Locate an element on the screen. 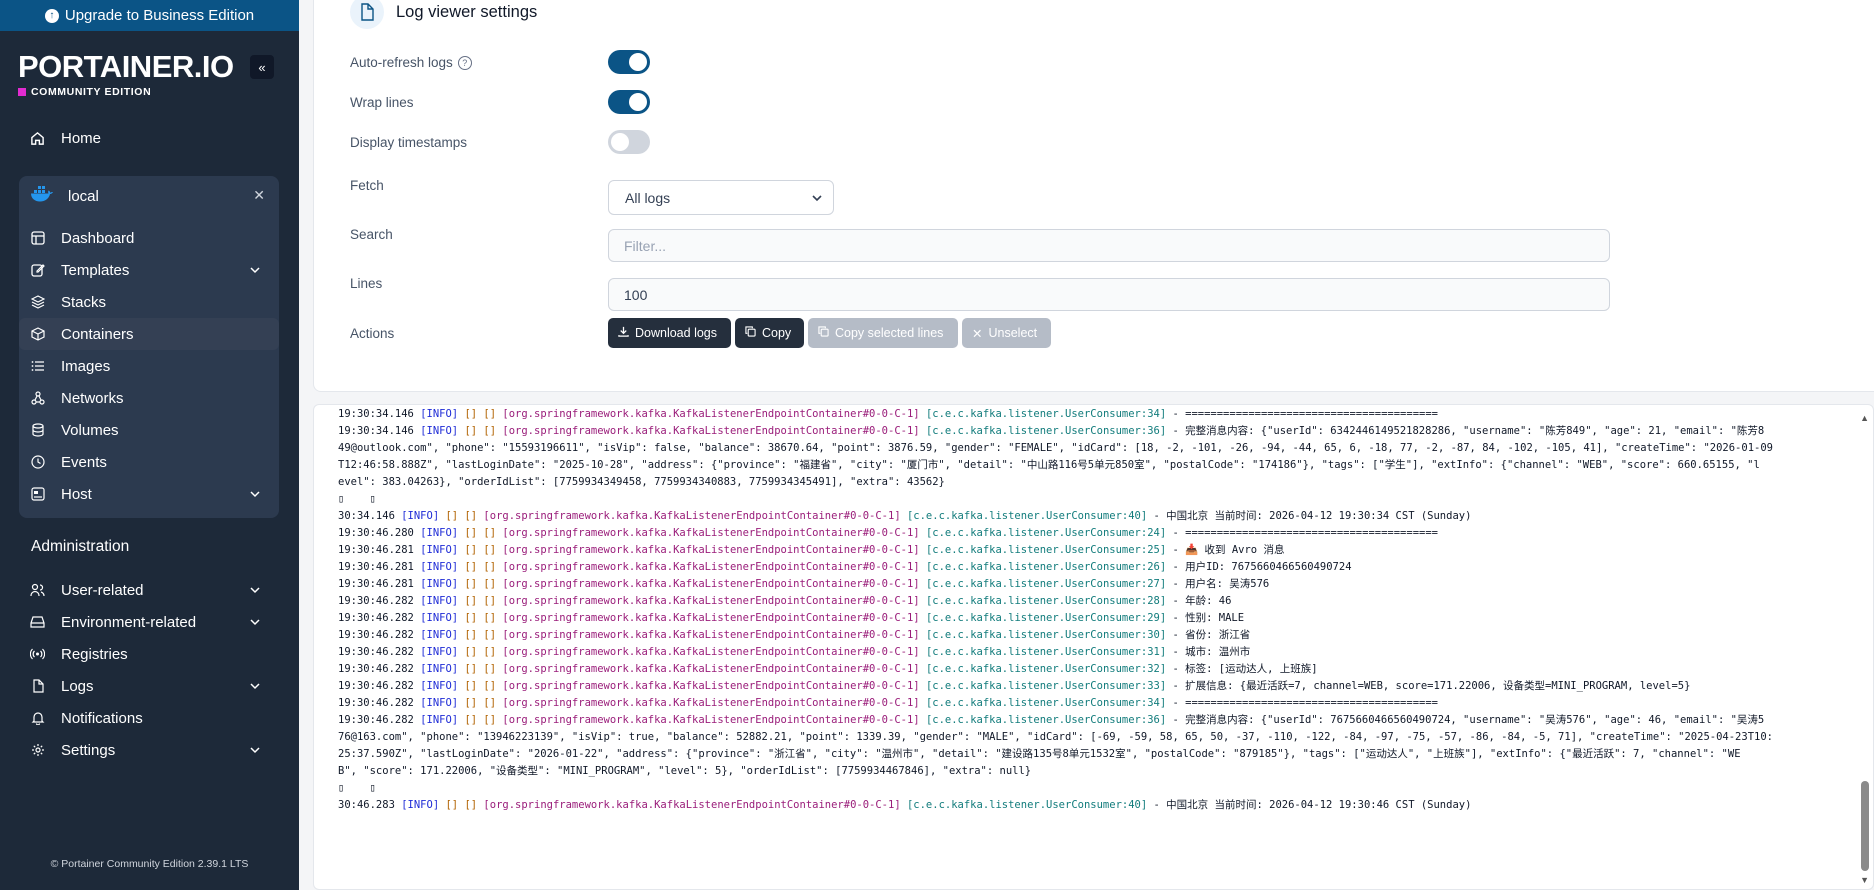 Image resolution: width=1874 pixels, height=890 pixels. sidebar-item-label: Stacks is located at coordinates (84, 302).